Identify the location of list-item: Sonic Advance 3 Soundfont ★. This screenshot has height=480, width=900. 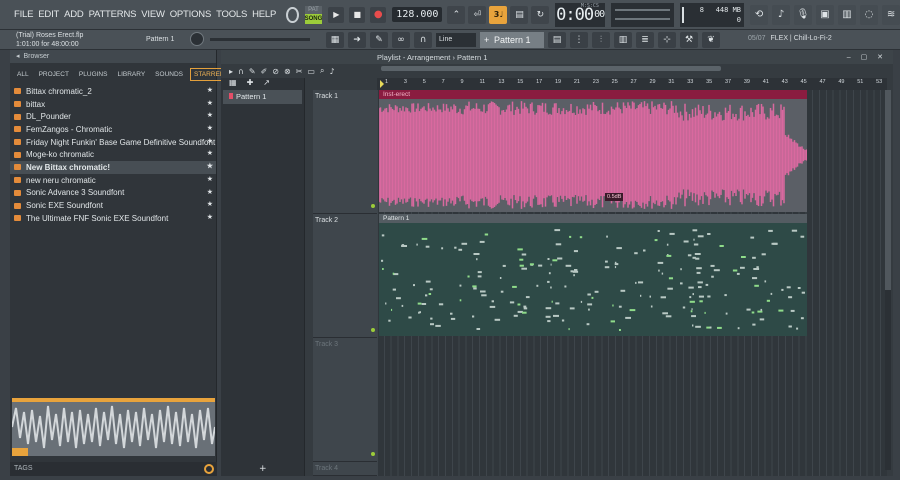
(113, 193).